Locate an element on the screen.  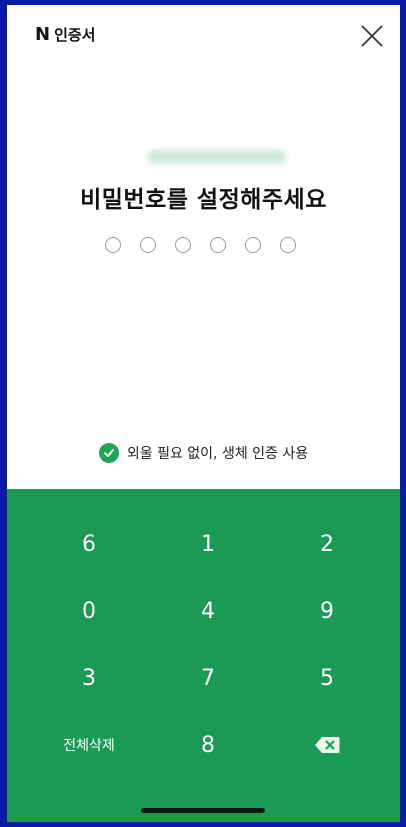
close-button is located at coordinates (372, 36).